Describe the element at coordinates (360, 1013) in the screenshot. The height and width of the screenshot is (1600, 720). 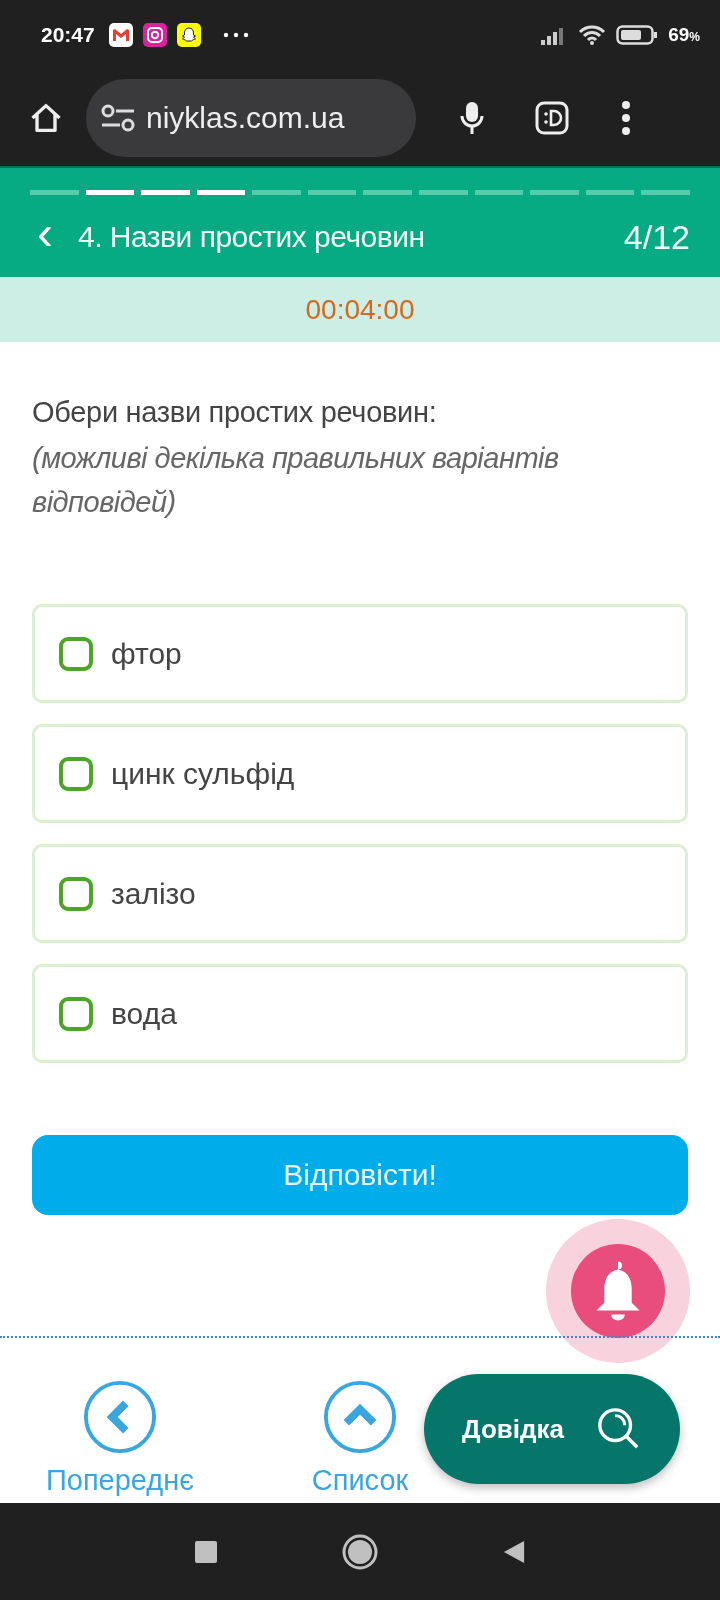
I see `answer-option: вода` at that location.